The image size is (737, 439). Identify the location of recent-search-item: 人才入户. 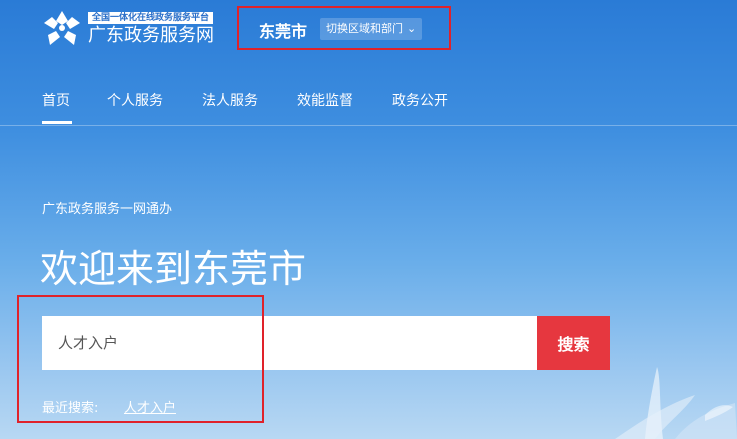
(150, 406).